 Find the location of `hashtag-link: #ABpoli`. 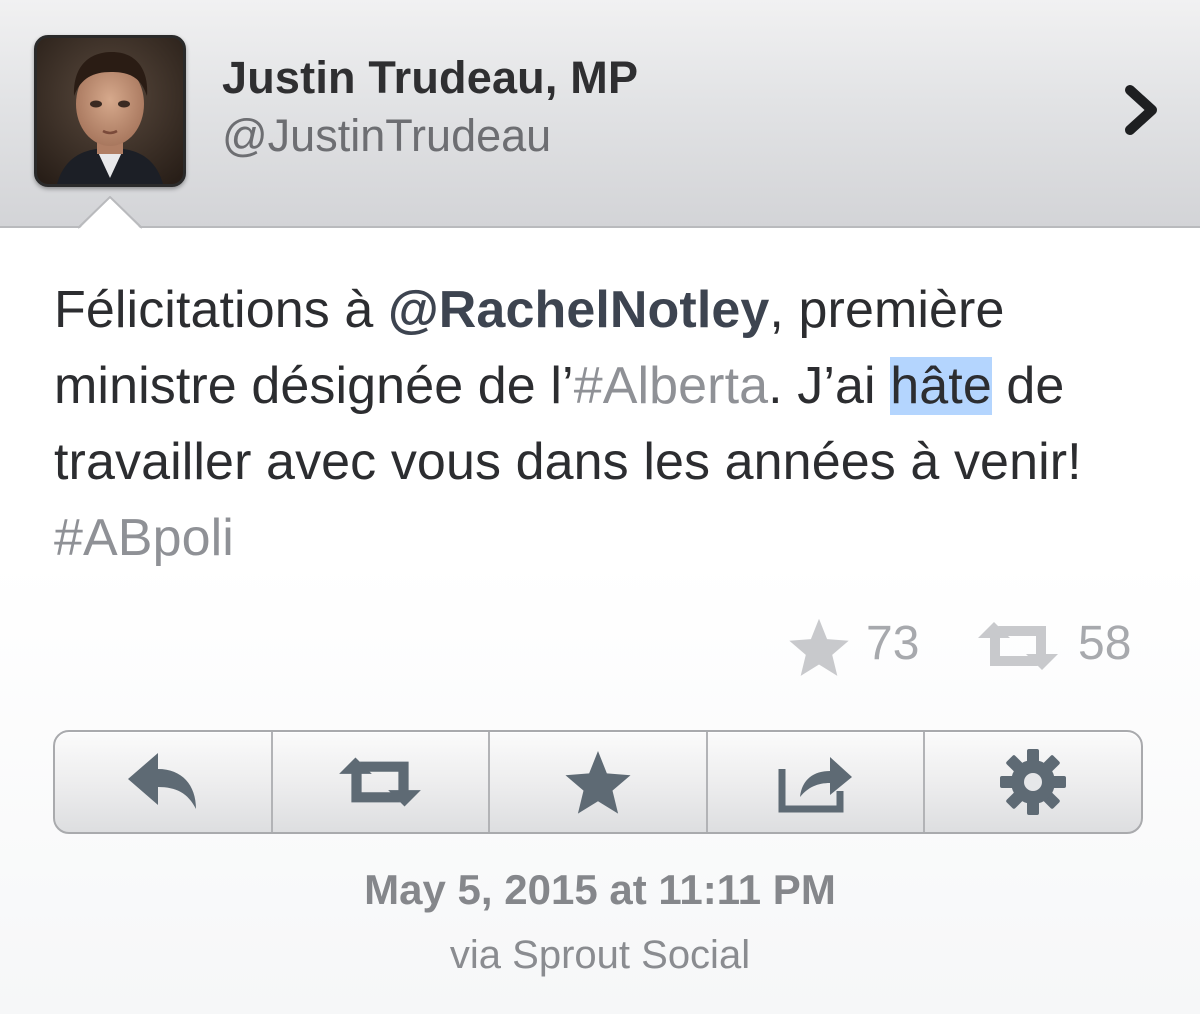

hashtag-link: #ABpoli is located at coordinates (144, 538).